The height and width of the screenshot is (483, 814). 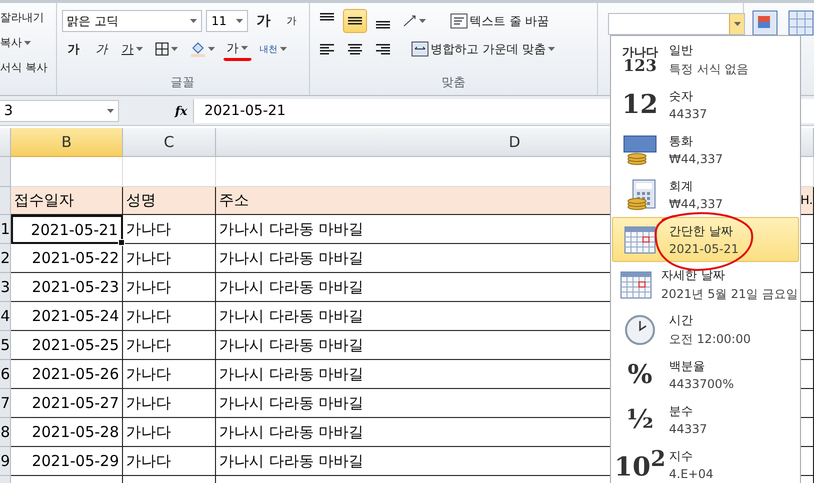 I want to click on table-cell: 2021-05-25, so click(x=67, y=345).